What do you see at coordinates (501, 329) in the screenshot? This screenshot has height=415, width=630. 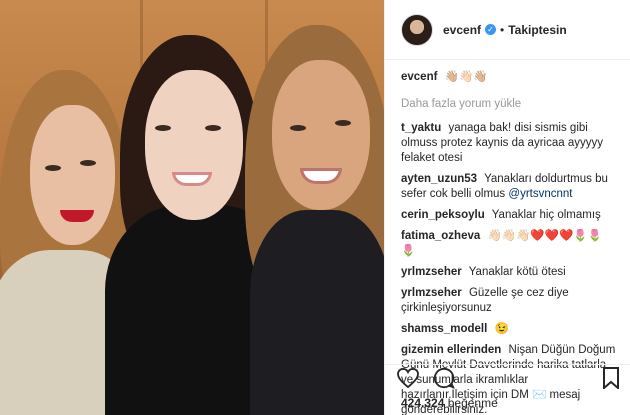 I see `comment-text: 😉` at bounding box center [501, 329].